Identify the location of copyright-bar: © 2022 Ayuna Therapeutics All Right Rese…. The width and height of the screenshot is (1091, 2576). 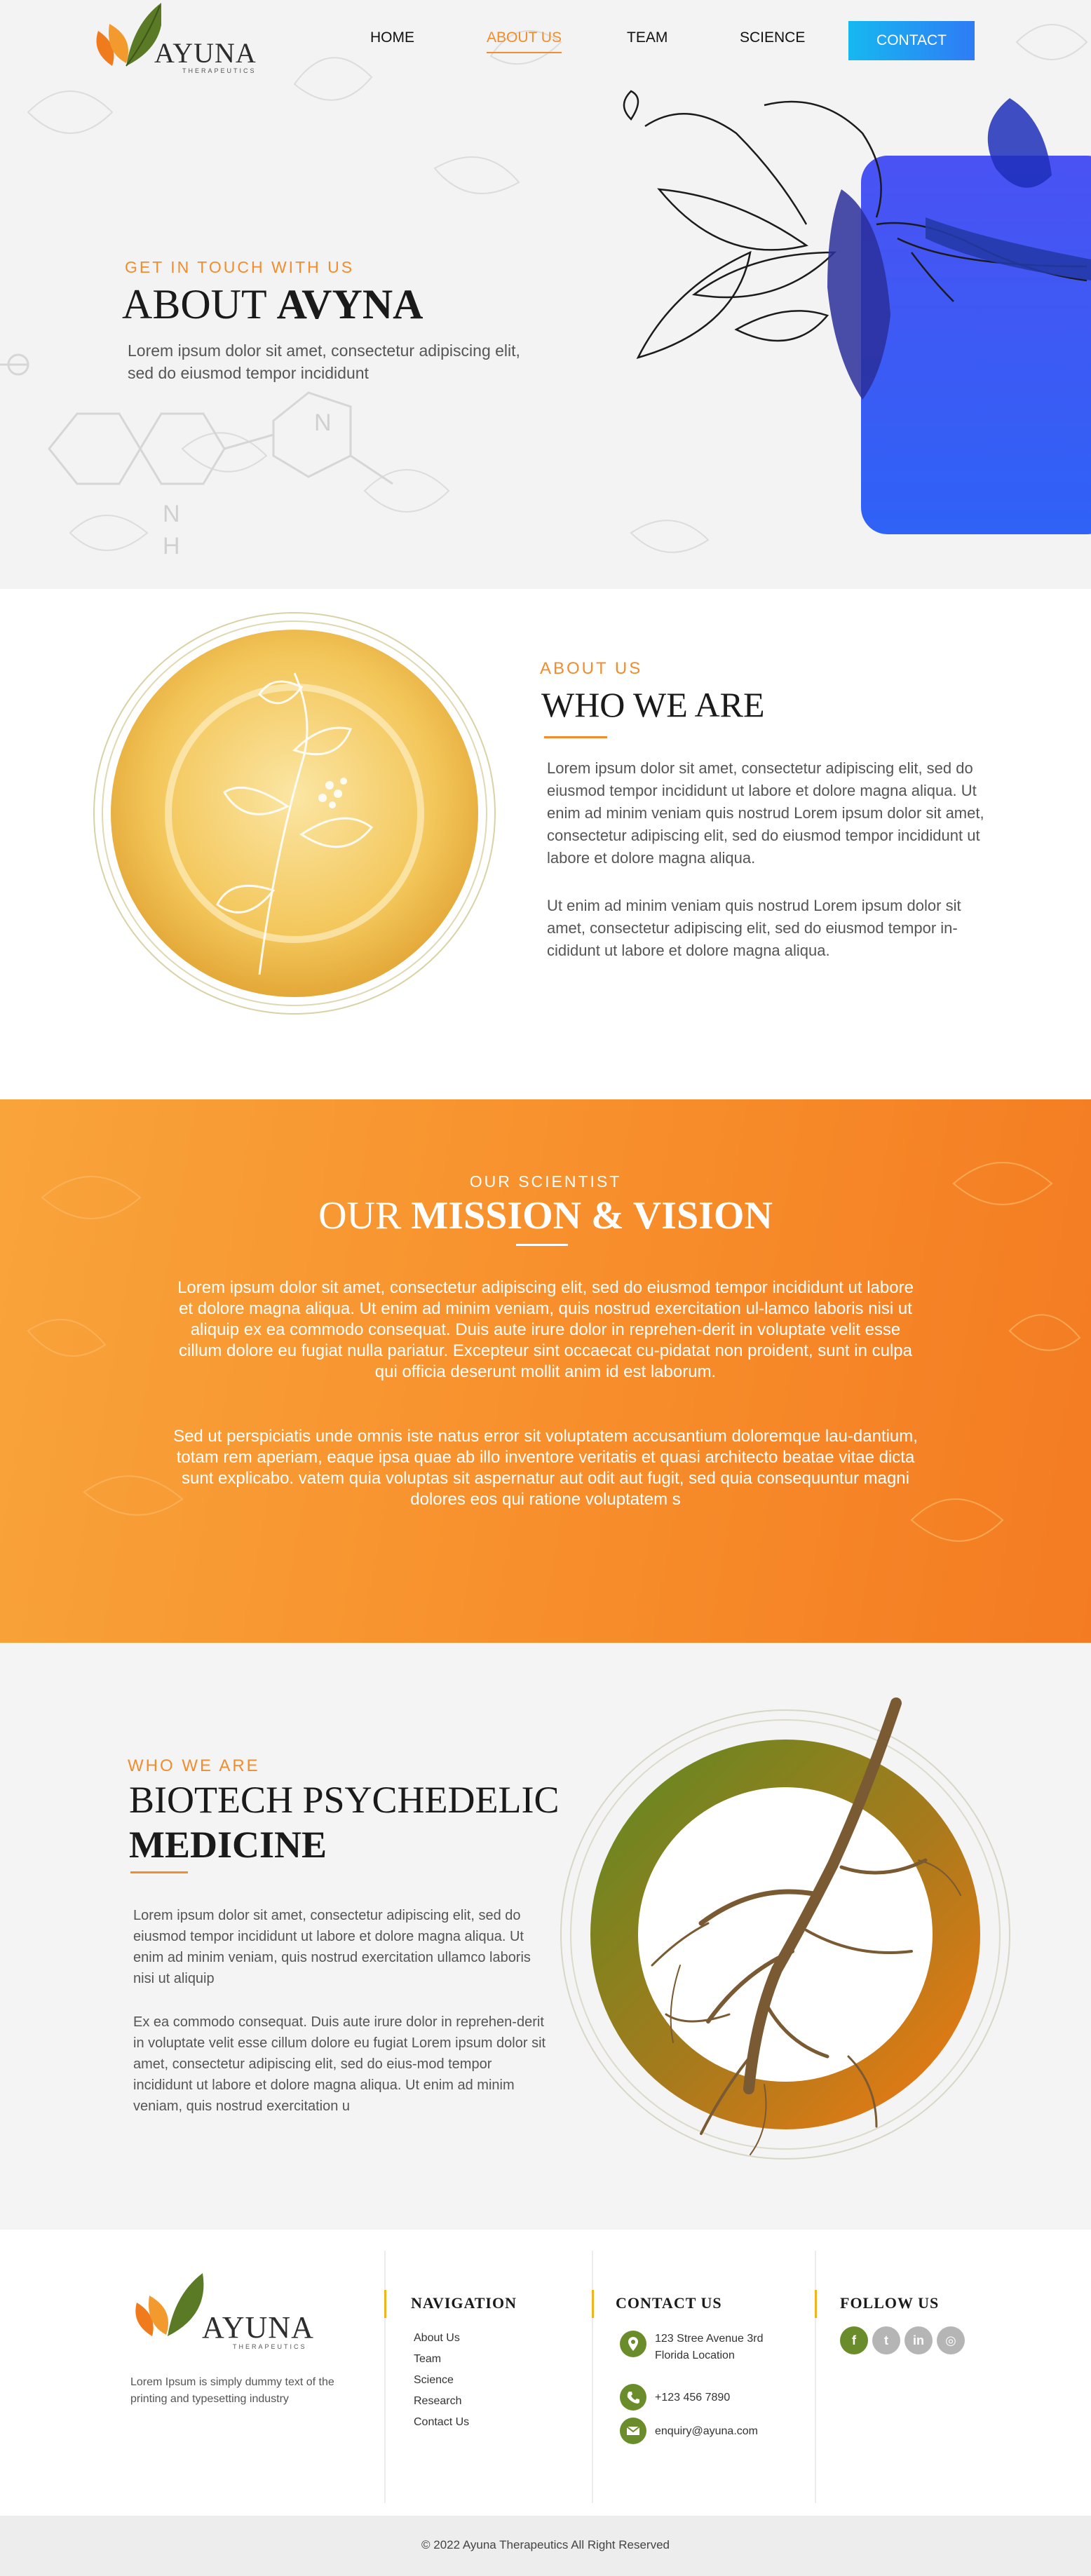
(545, 2546).